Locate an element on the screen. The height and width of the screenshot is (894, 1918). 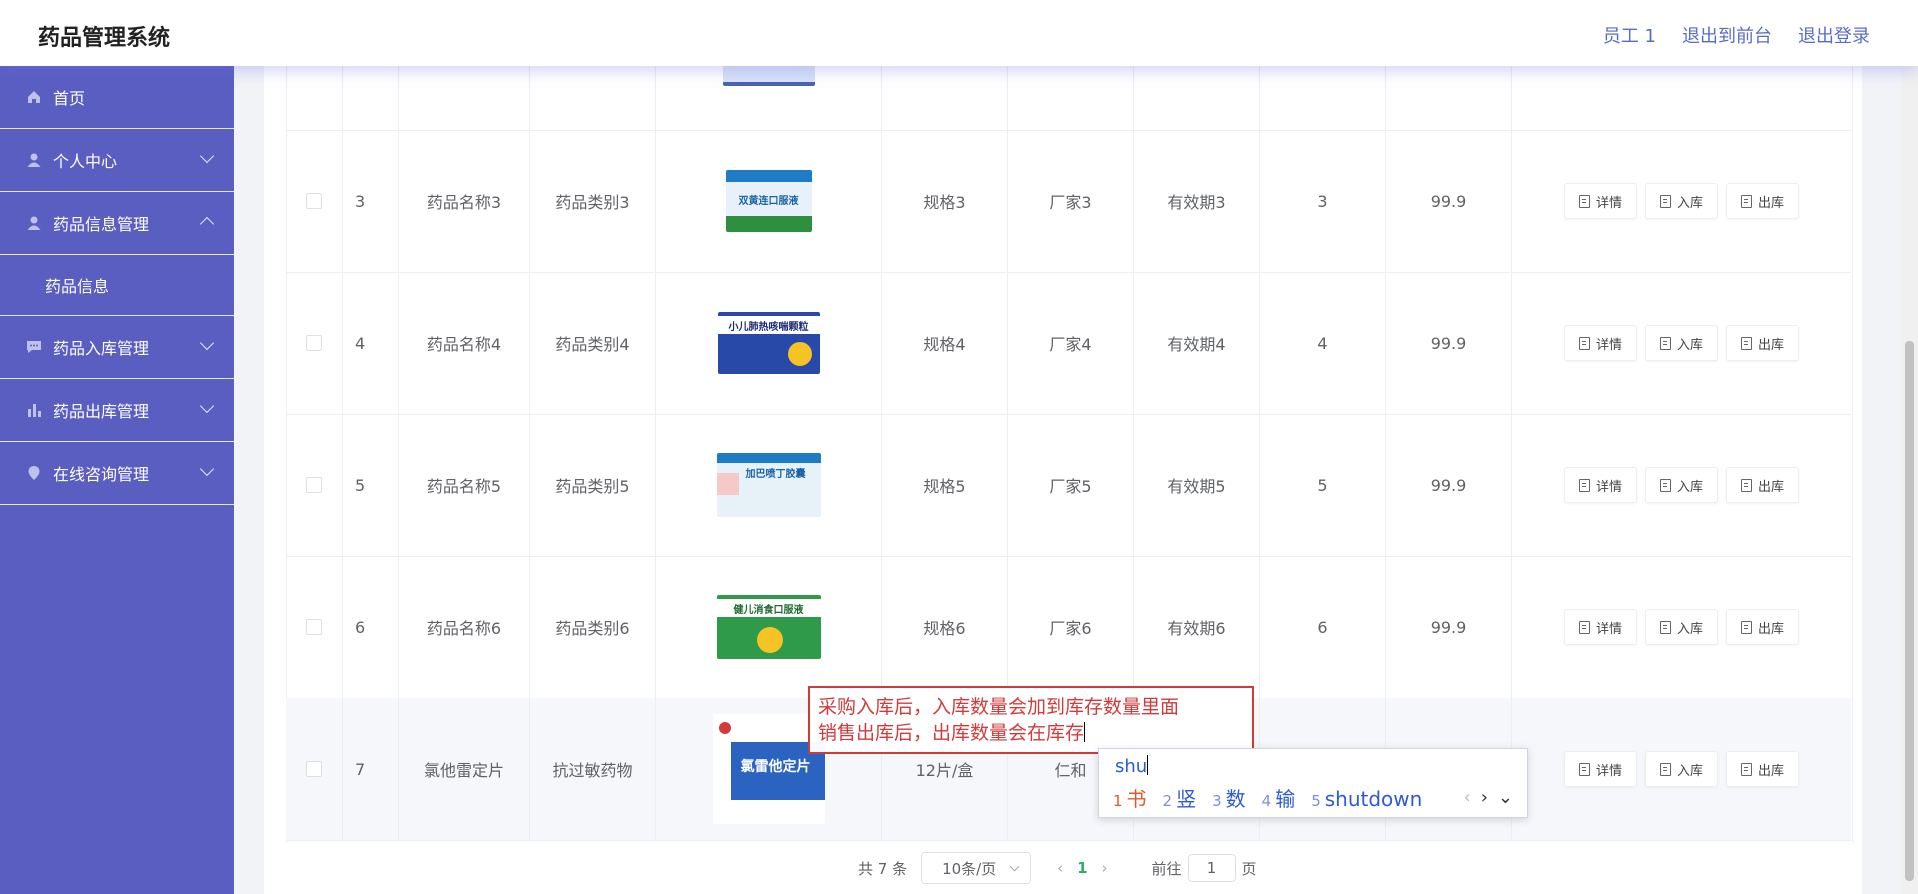
user-name-link: 员工 1 is located at coordinates (1629, 35).